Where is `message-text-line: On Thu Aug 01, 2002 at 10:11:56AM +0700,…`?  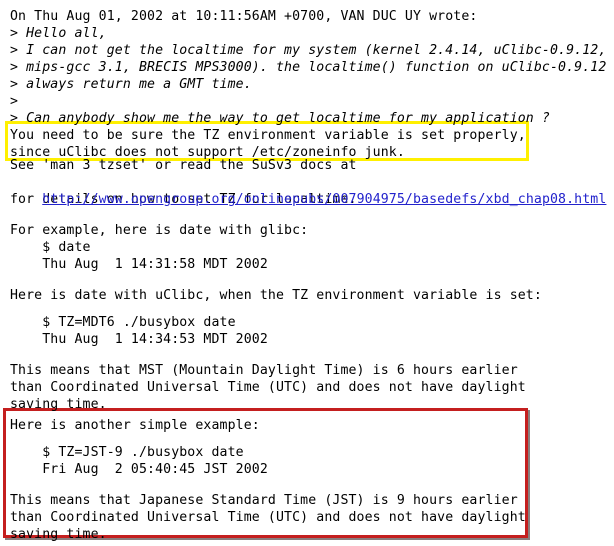 message-text-line: On Thu Aug 01, 2002 at 10:11:56AM +0700,… is located at coordinates (244, 16).